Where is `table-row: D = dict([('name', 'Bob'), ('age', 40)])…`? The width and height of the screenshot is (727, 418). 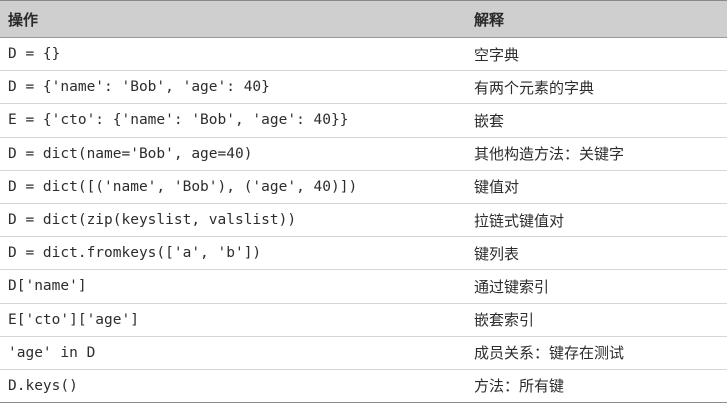
table-row: D = dict([('name', 'Bob'), ('age', 40)])… is located at coordinates (363, 187).